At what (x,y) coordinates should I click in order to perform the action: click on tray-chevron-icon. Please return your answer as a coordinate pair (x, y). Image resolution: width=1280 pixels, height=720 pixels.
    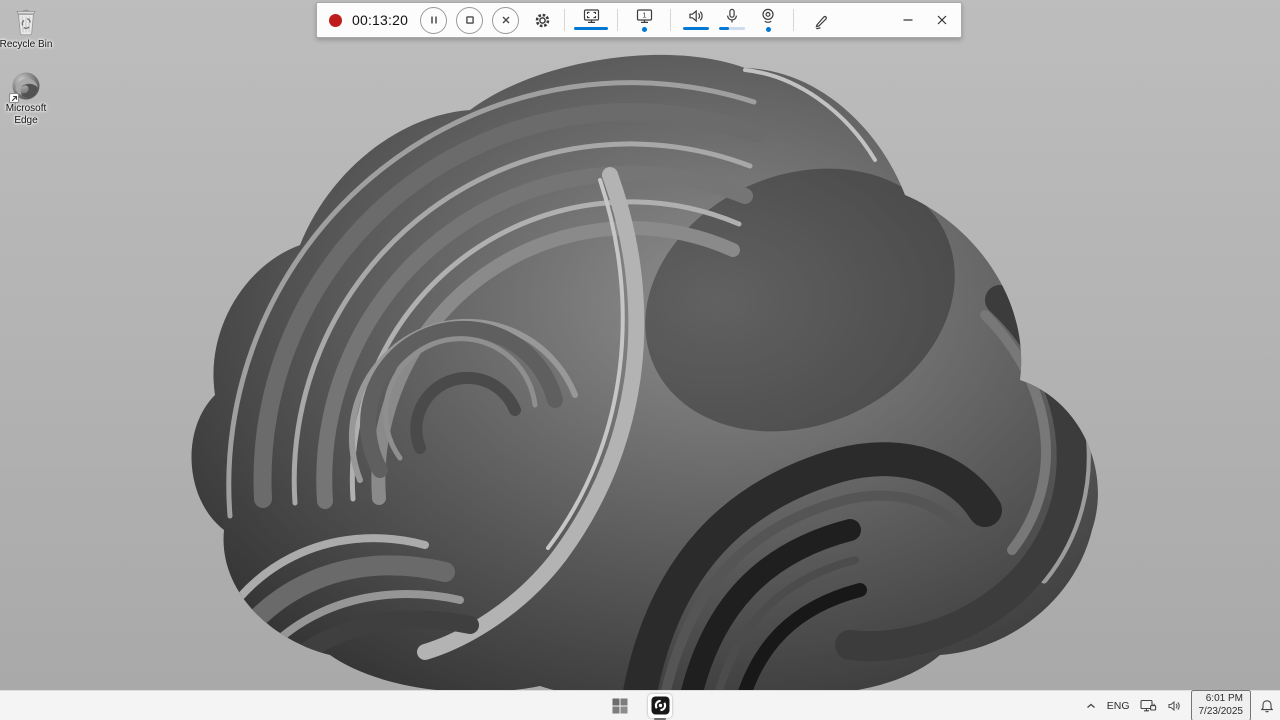
    Looking at the image, I should click on (1090, 705).